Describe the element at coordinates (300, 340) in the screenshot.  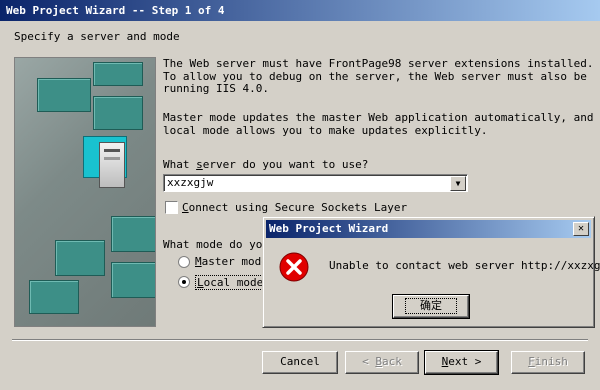
I see `button-separator` at that location.